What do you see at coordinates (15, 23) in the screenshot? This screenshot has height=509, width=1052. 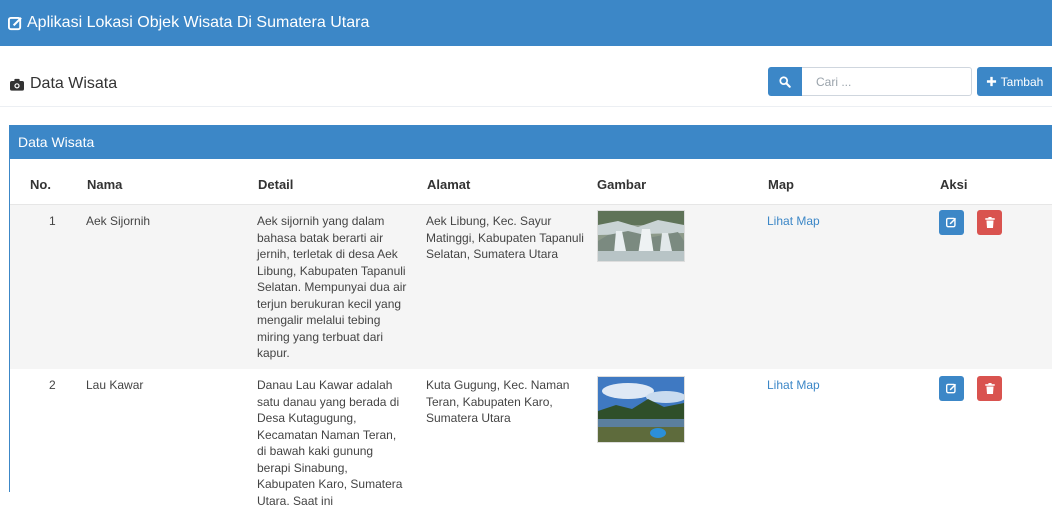 I see `edit-square-icon` at bounding box center [15, 23].